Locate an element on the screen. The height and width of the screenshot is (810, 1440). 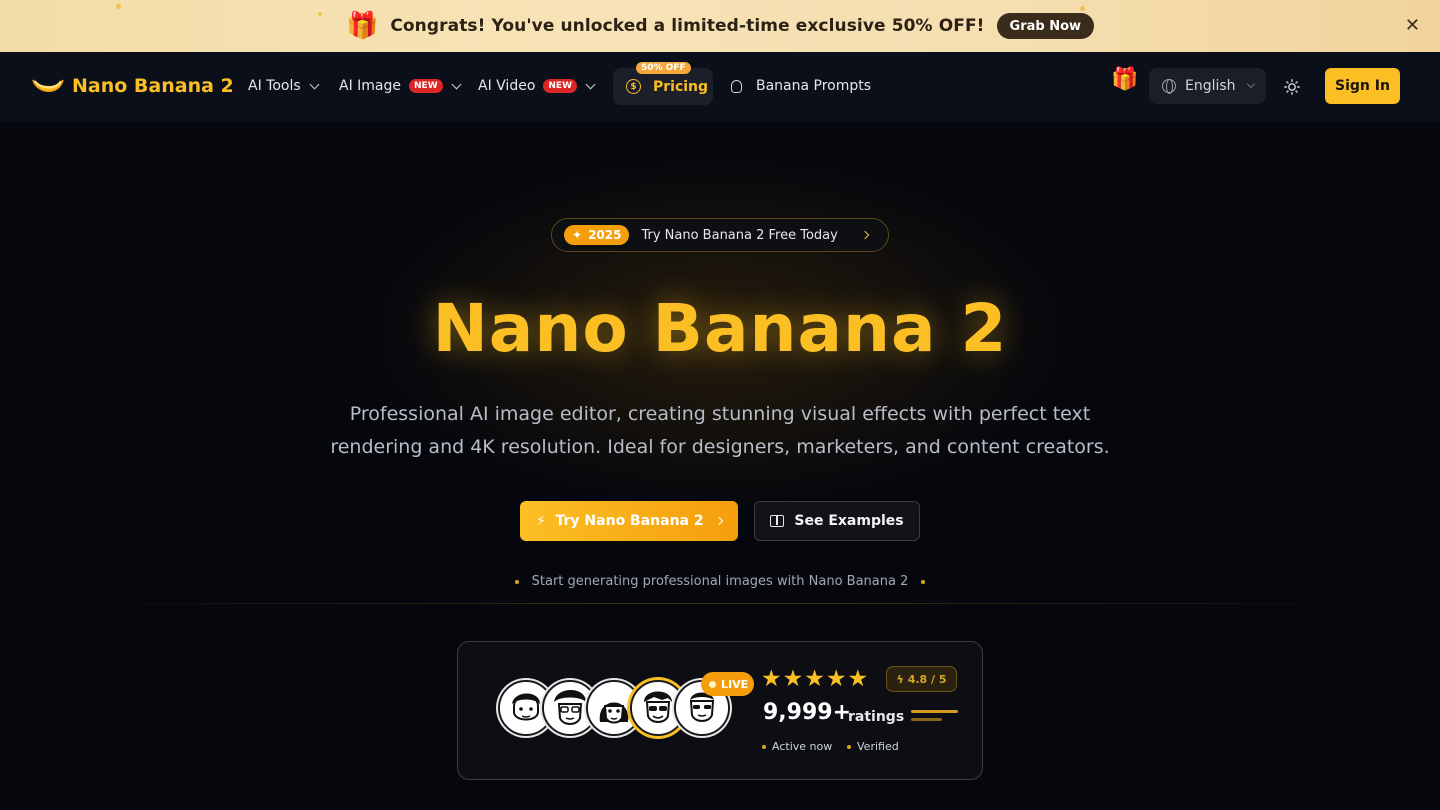
year-label: 2025 is located at coordinates (605, 235).